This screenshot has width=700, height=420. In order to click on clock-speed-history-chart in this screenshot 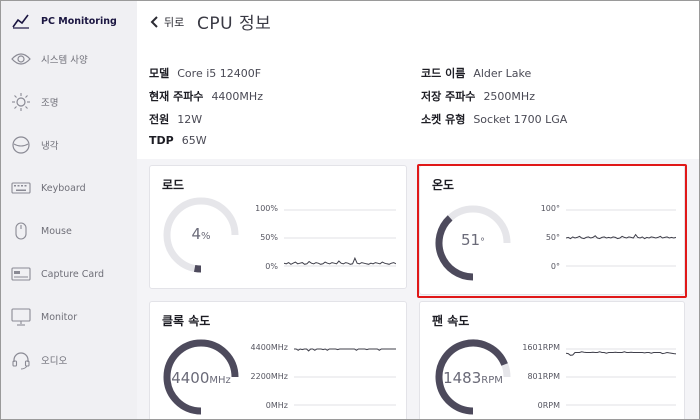, I will do `click(345, 377)`.